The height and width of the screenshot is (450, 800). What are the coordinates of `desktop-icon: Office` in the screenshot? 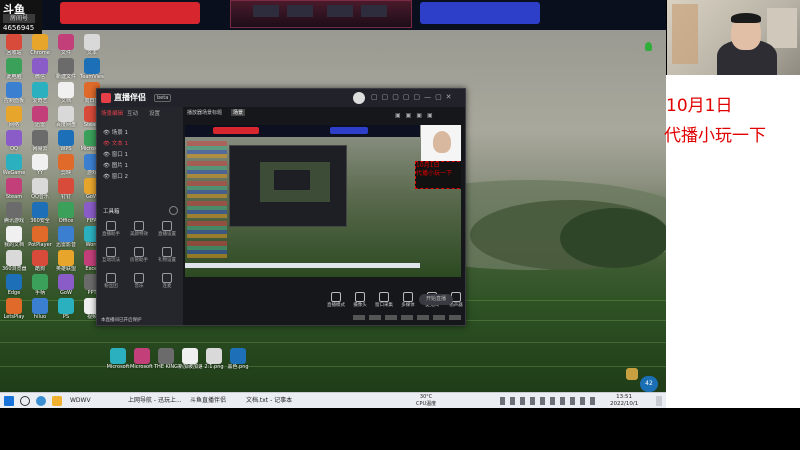 It's located at (66, 213).